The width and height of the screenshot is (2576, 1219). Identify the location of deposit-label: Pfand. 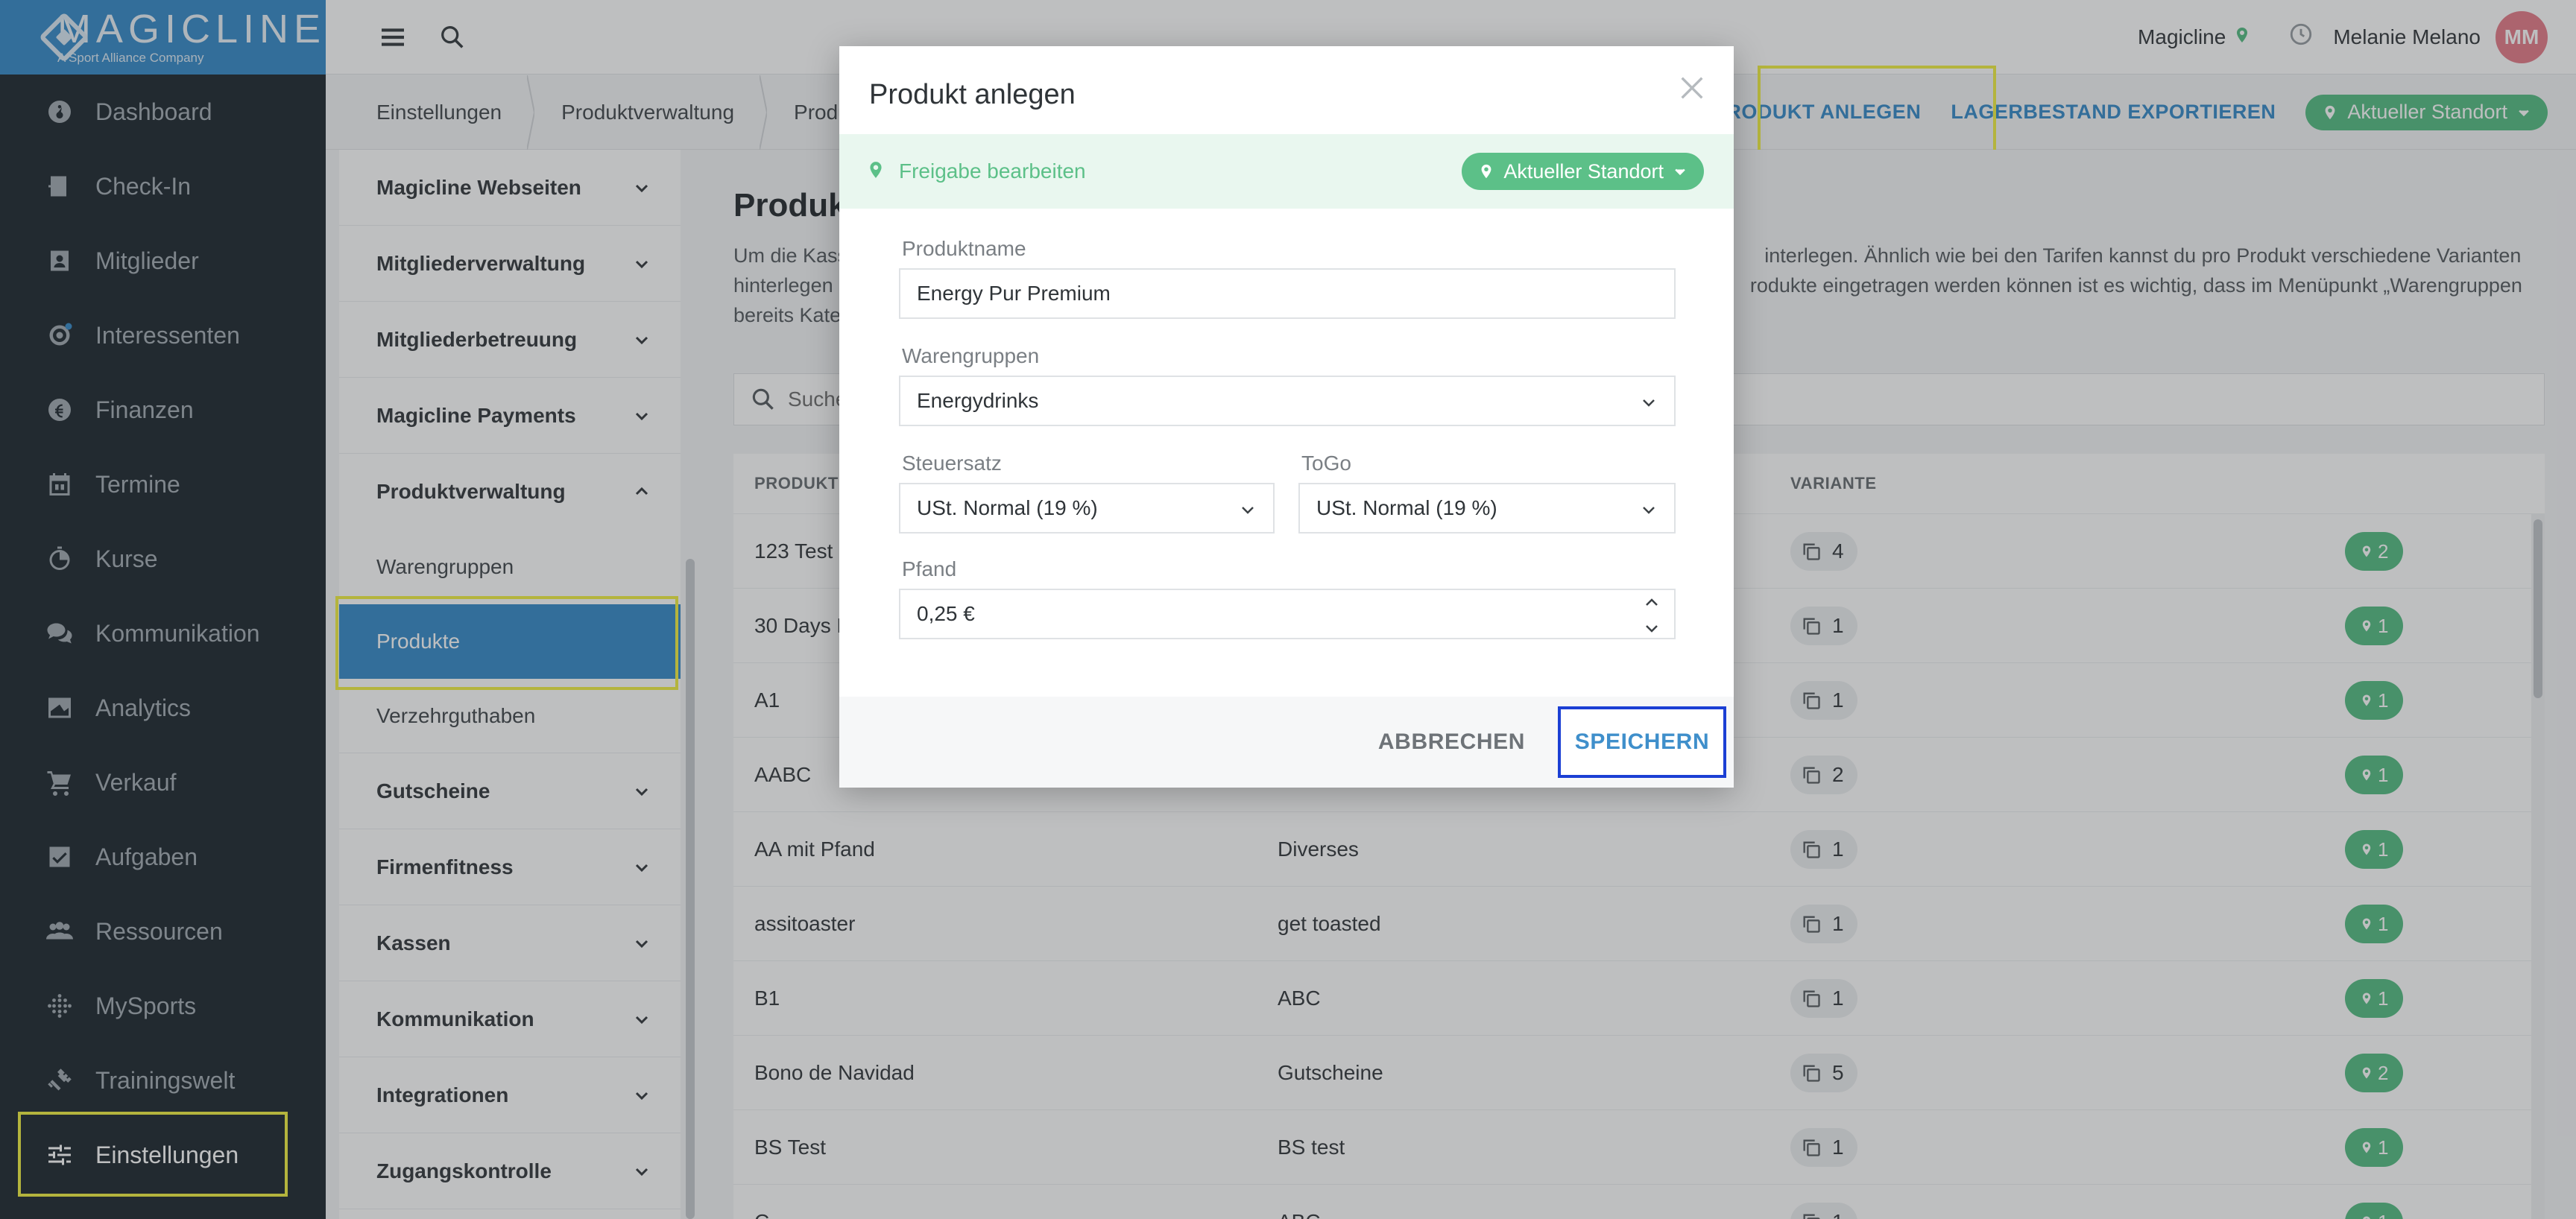
(929, 568).